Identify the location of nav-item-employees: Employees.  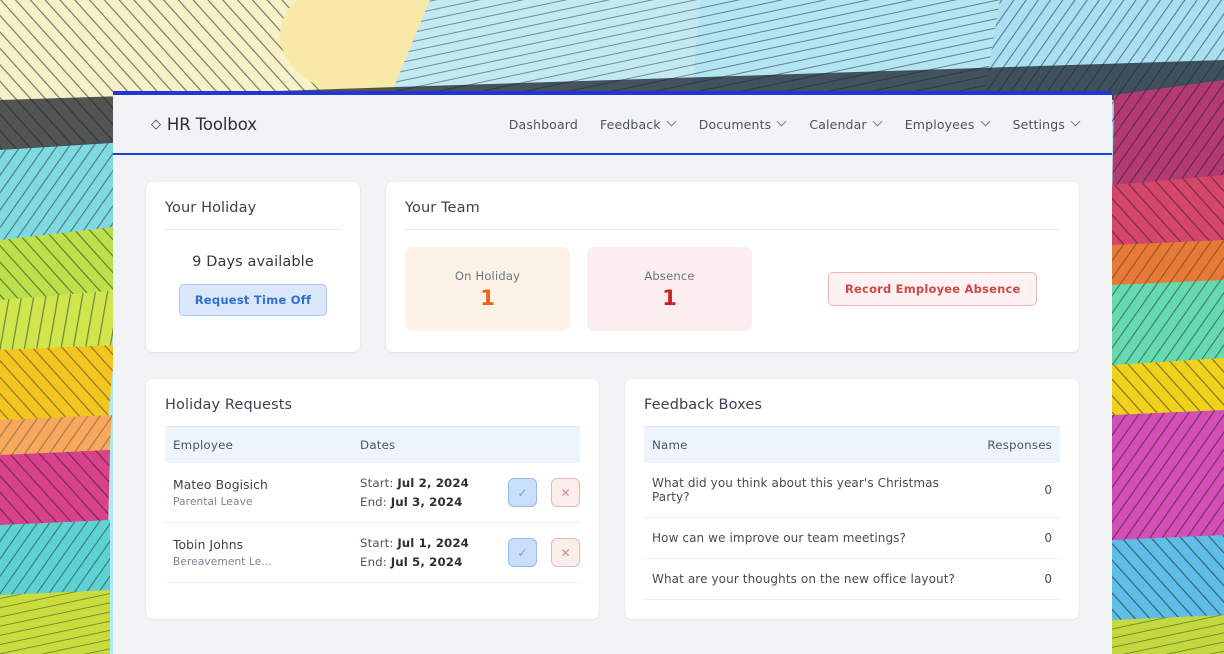
(948, 124).